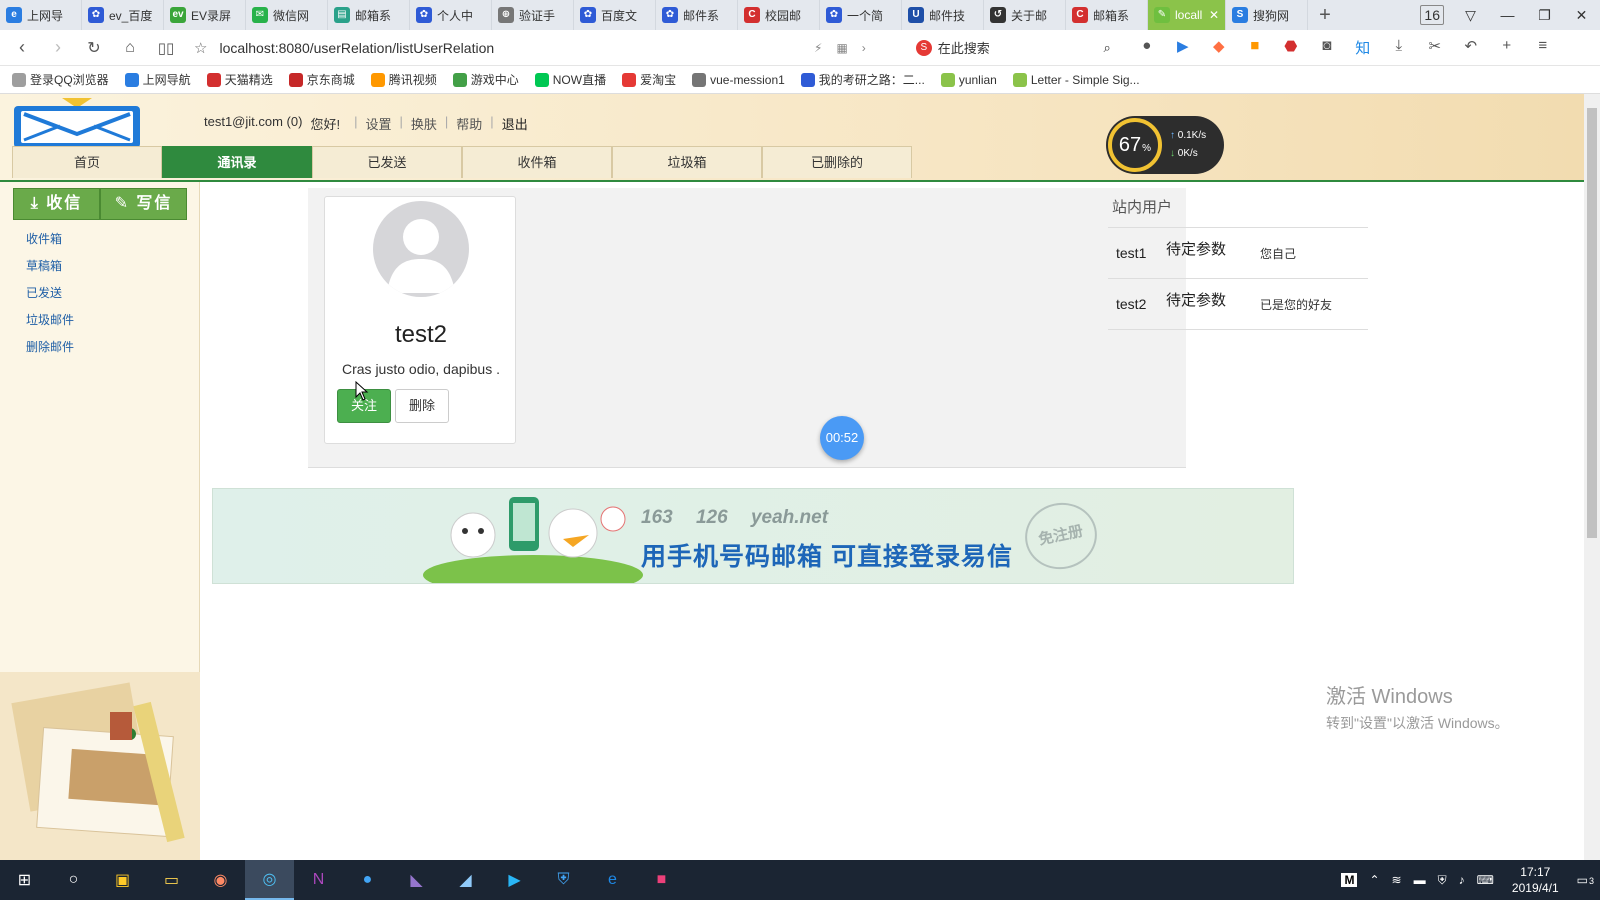 This screenshot has height=900, width=1600. I want to click on adblock-icon: ⬣, so click(1291, 47).